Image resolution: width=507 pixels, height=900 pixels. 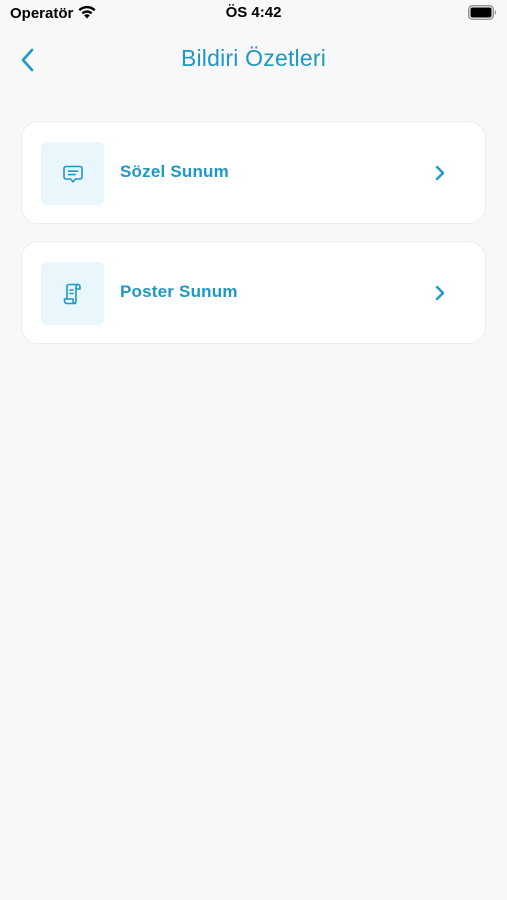 What do you see at coordinates (253, 12) in the screenshot?
I see `clock: ÖS 4:42` at bounding box center [253, 12].